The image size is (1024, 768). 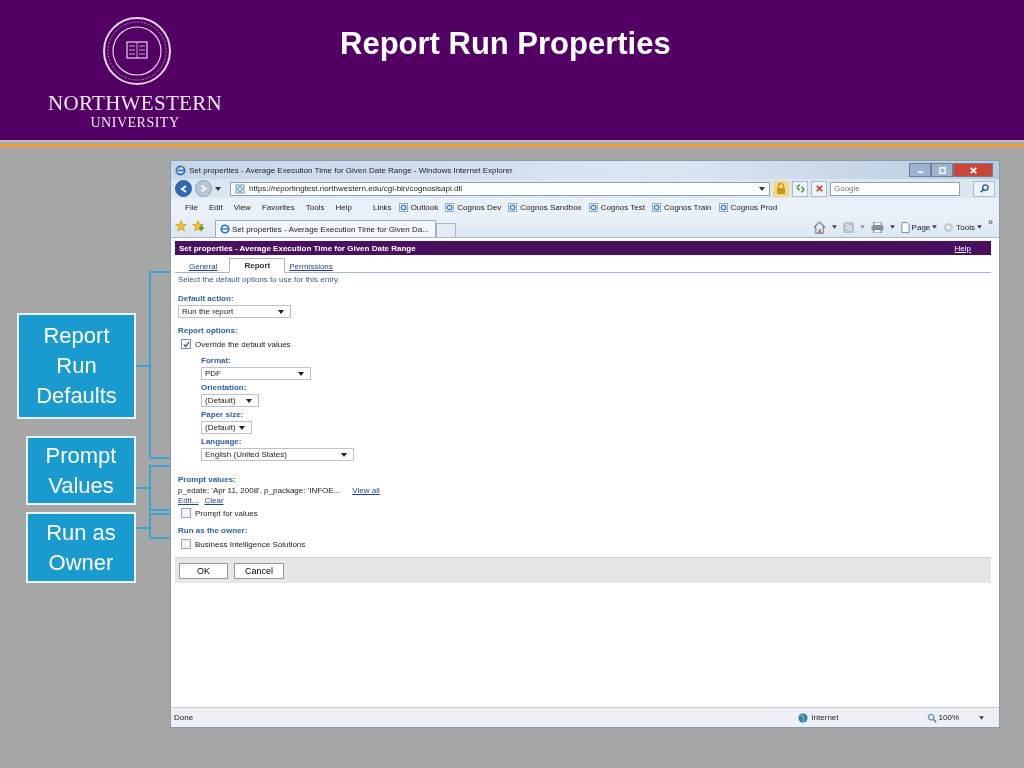 I want to click on more-button: », so click(x=990, y=222).